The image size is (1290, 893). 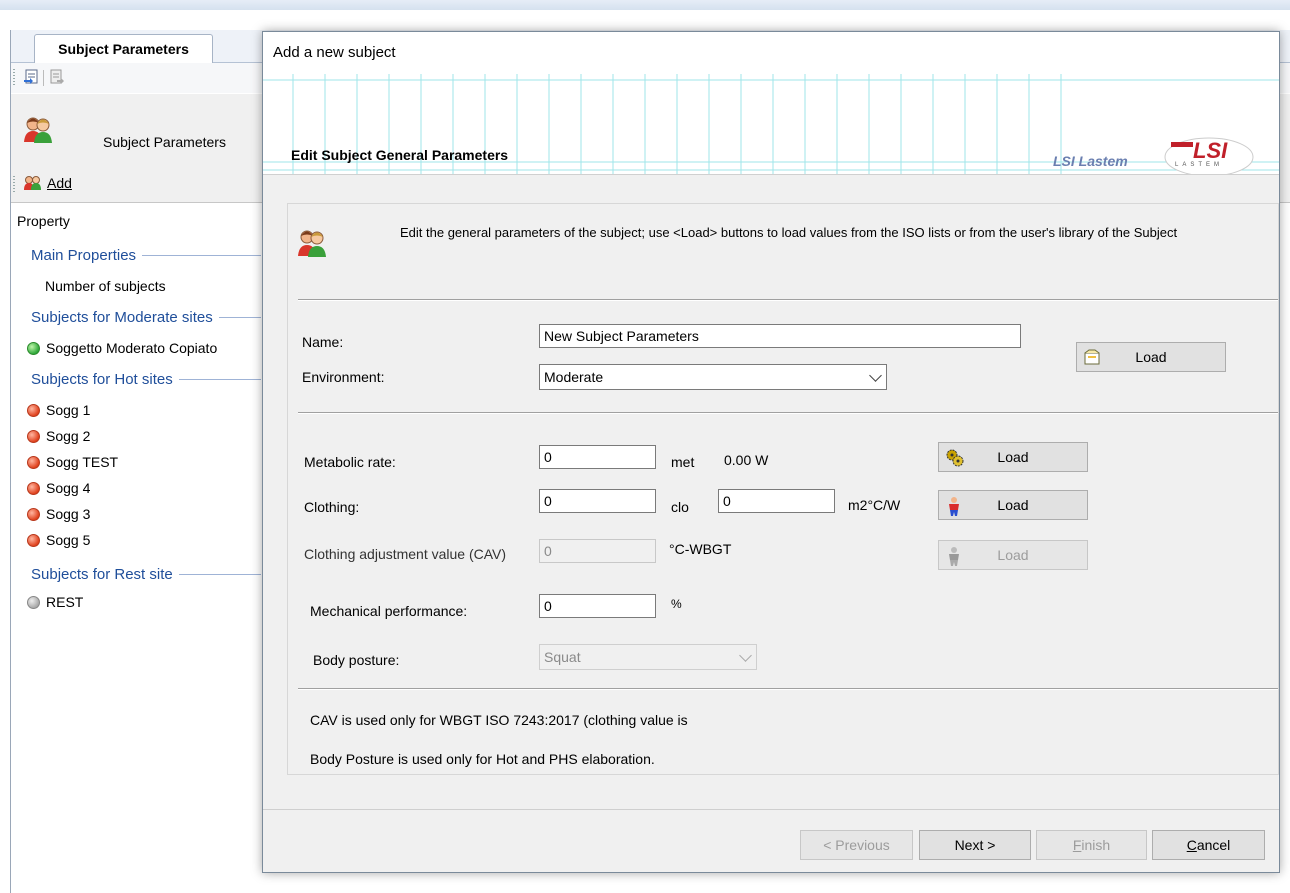 I want to click on subject-label: Sogg TEST, so click(x=82, y=462).